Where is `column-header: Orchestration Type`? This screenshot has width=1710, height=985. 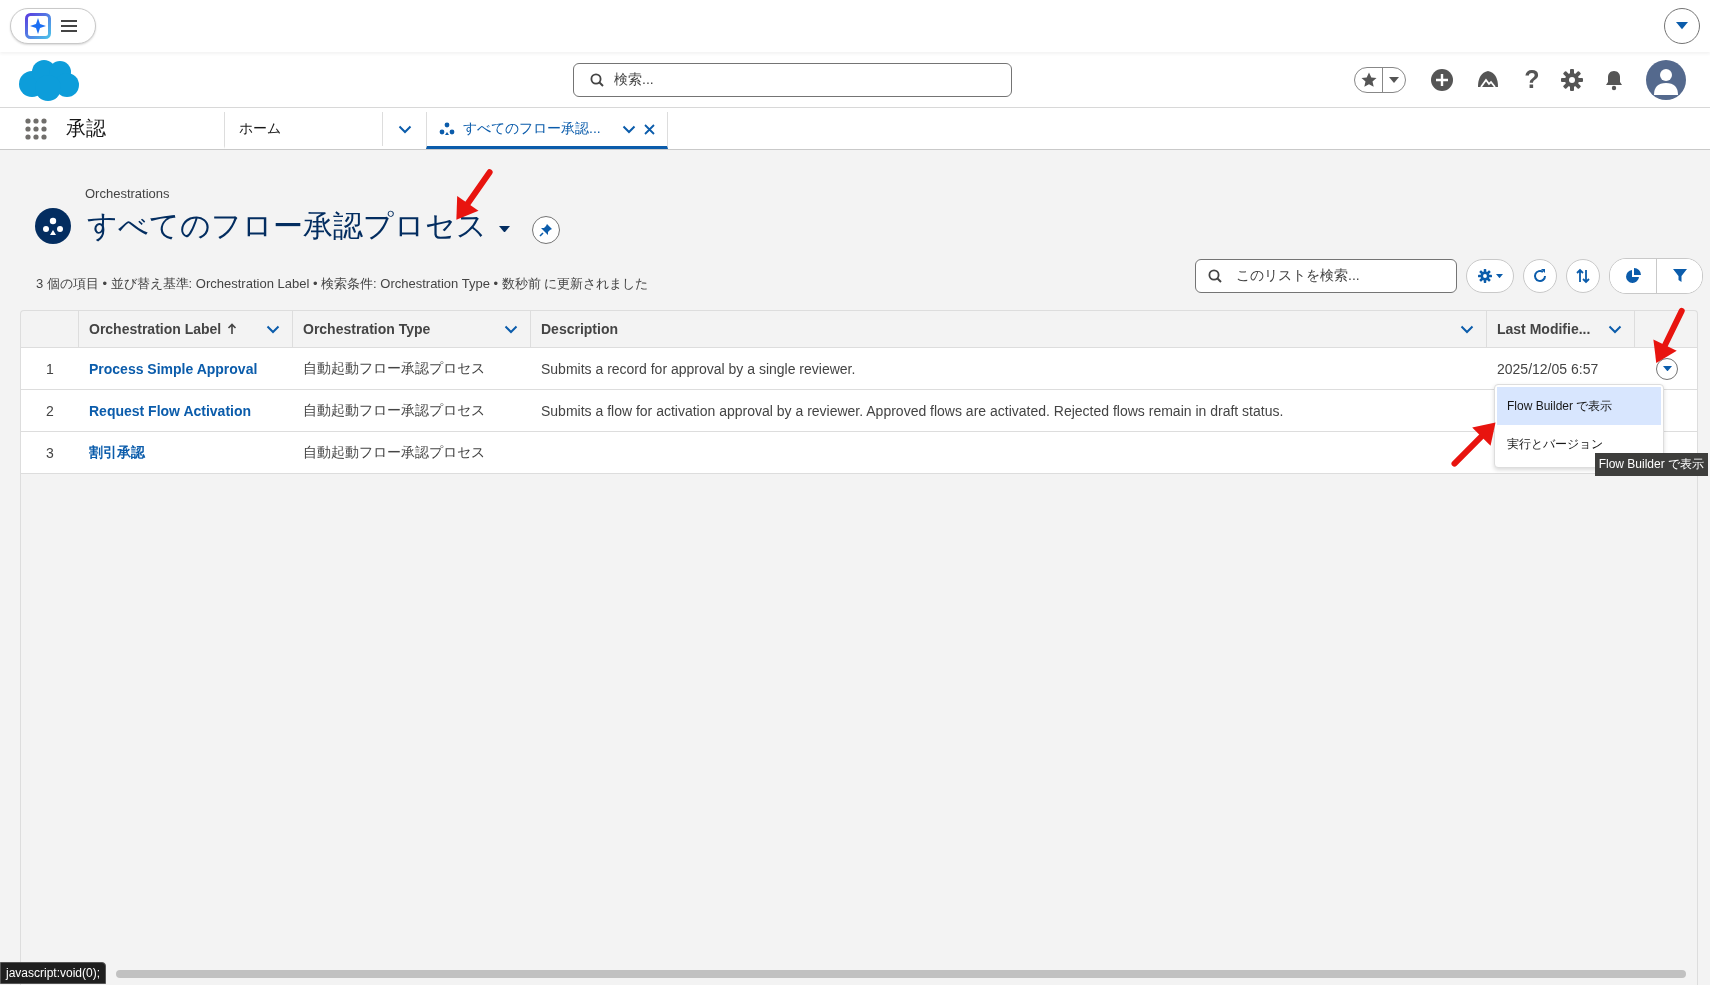
column-header: Orchestration Type is located at coordinates (412, 329).